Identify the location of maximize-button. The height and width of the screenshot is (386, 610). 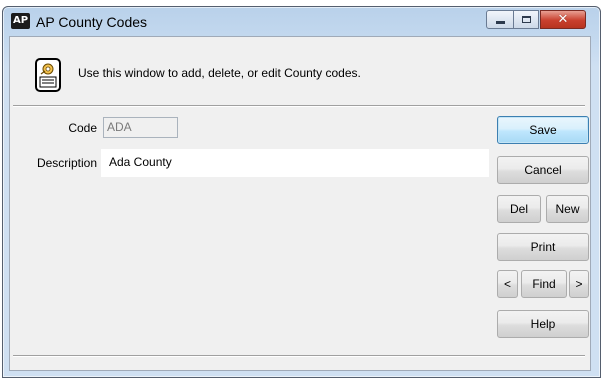
(526, 19).